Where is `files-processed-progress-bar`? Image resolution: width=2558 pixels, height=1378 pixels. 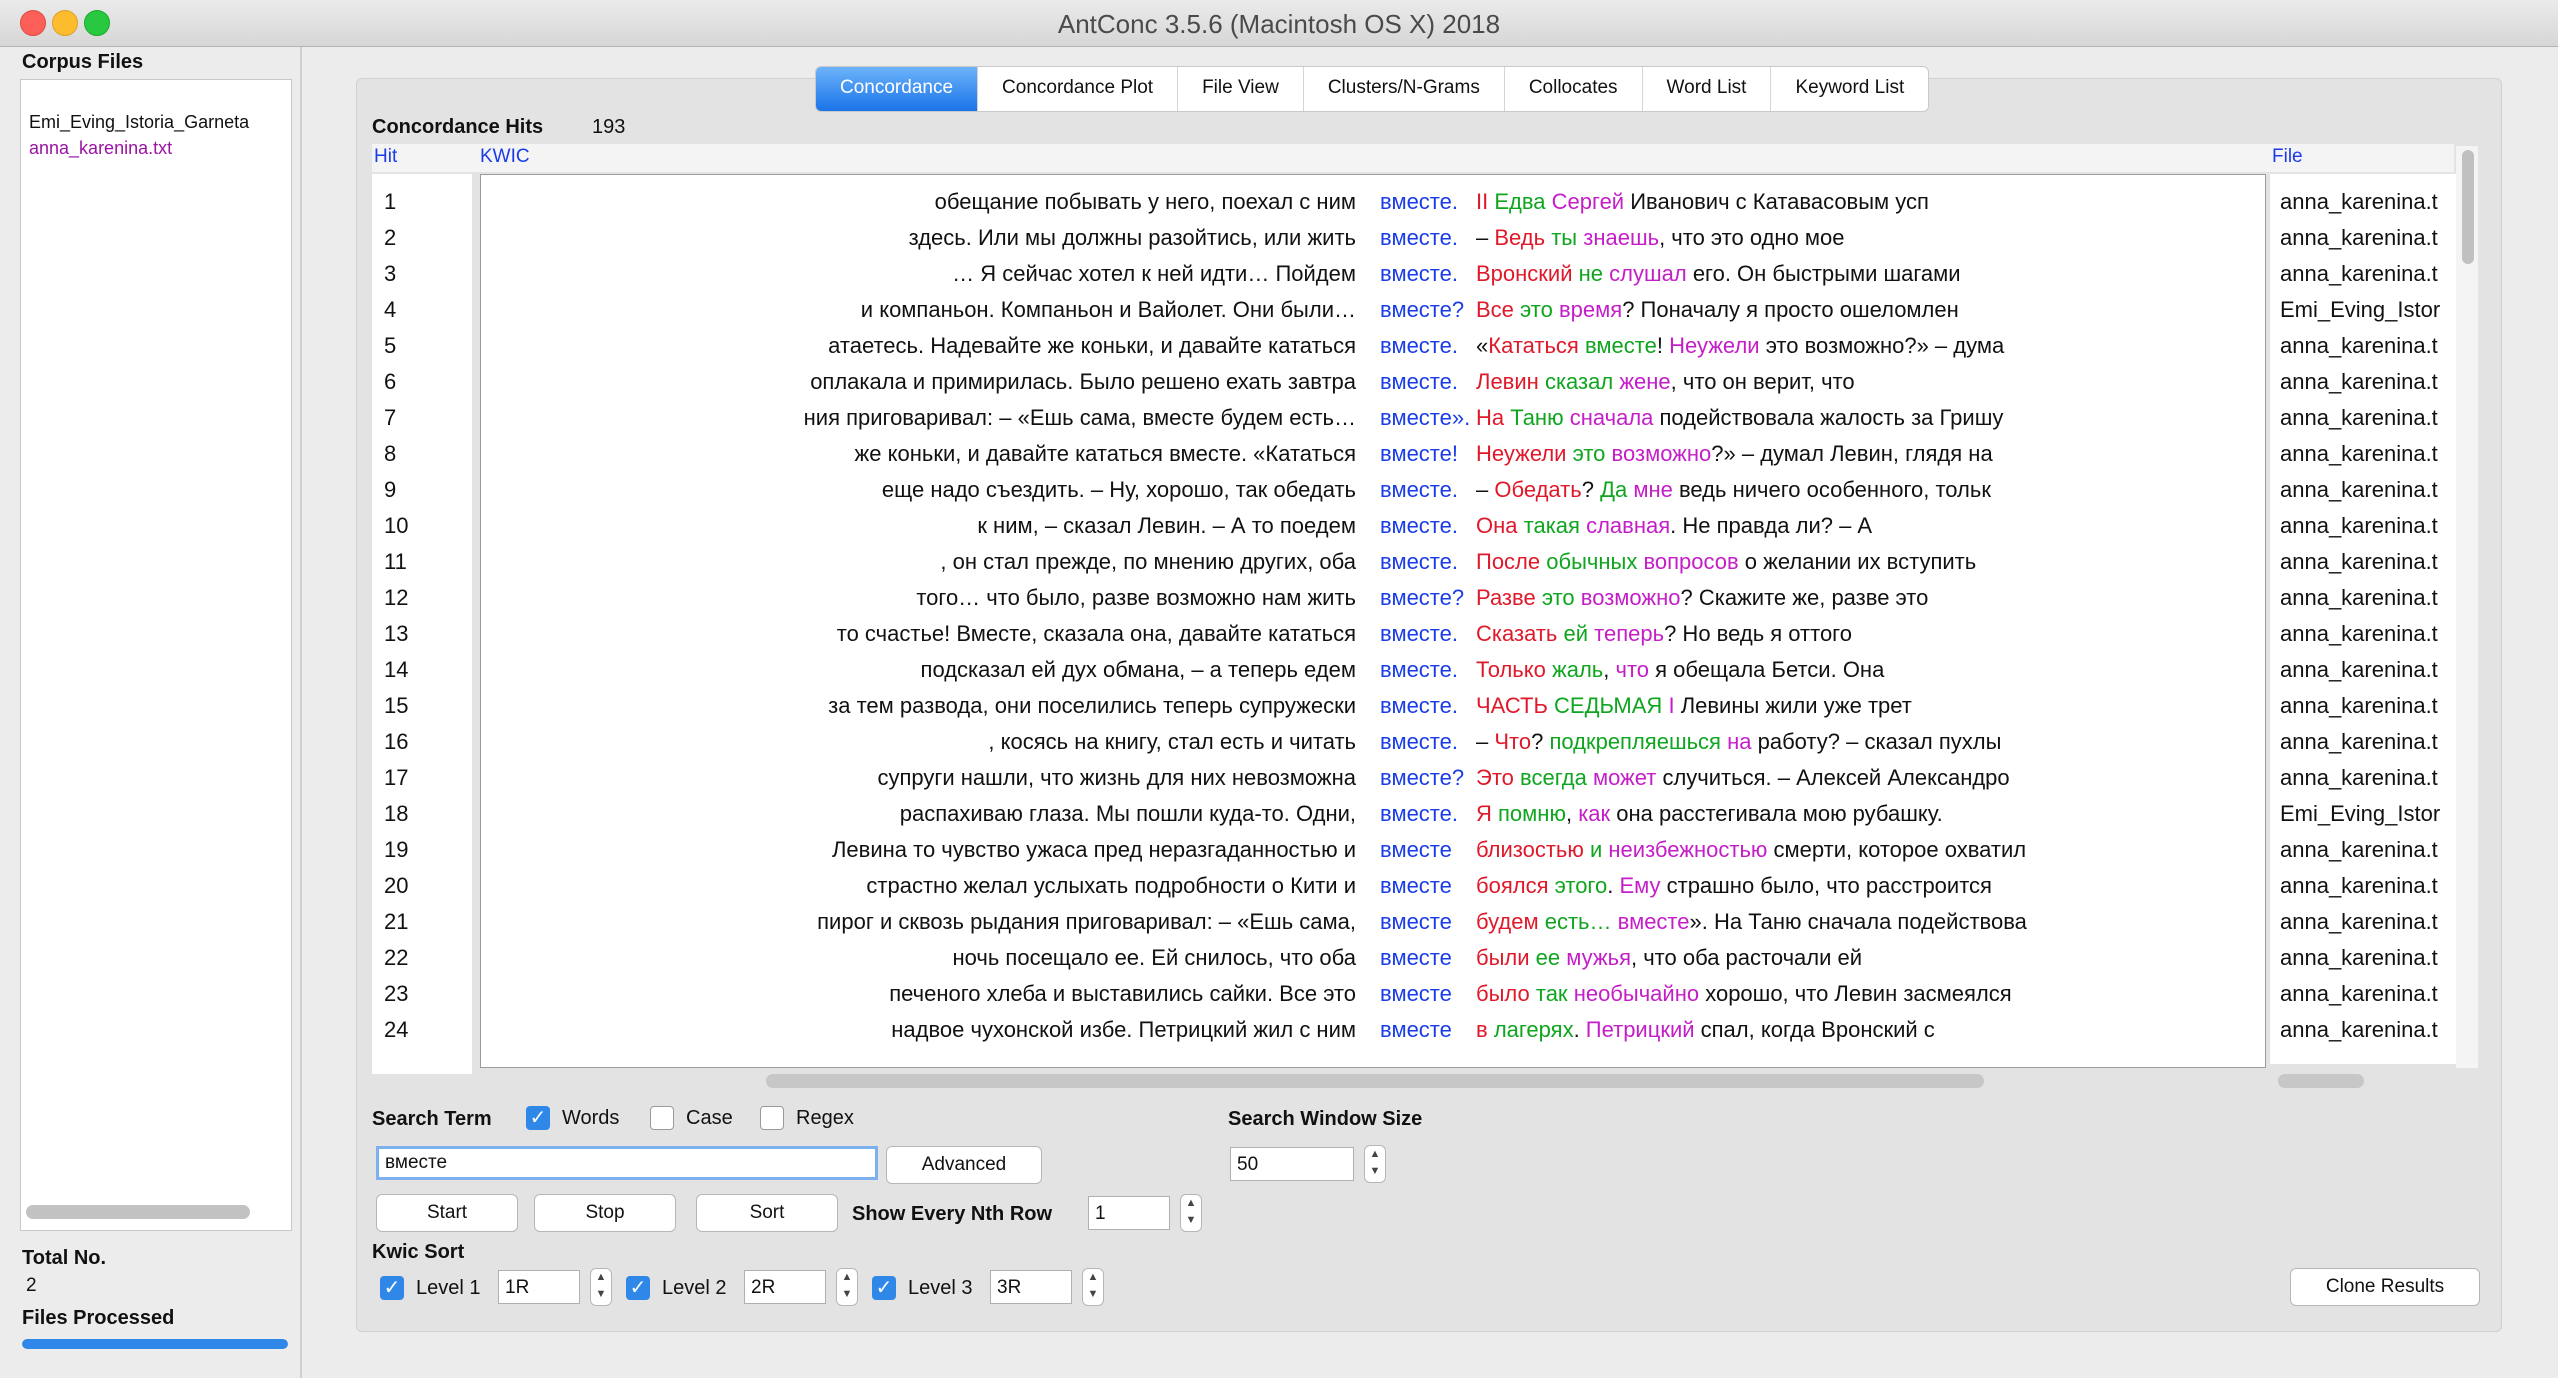
files-processed-progress-bar is located at coordinates (155, 1344).